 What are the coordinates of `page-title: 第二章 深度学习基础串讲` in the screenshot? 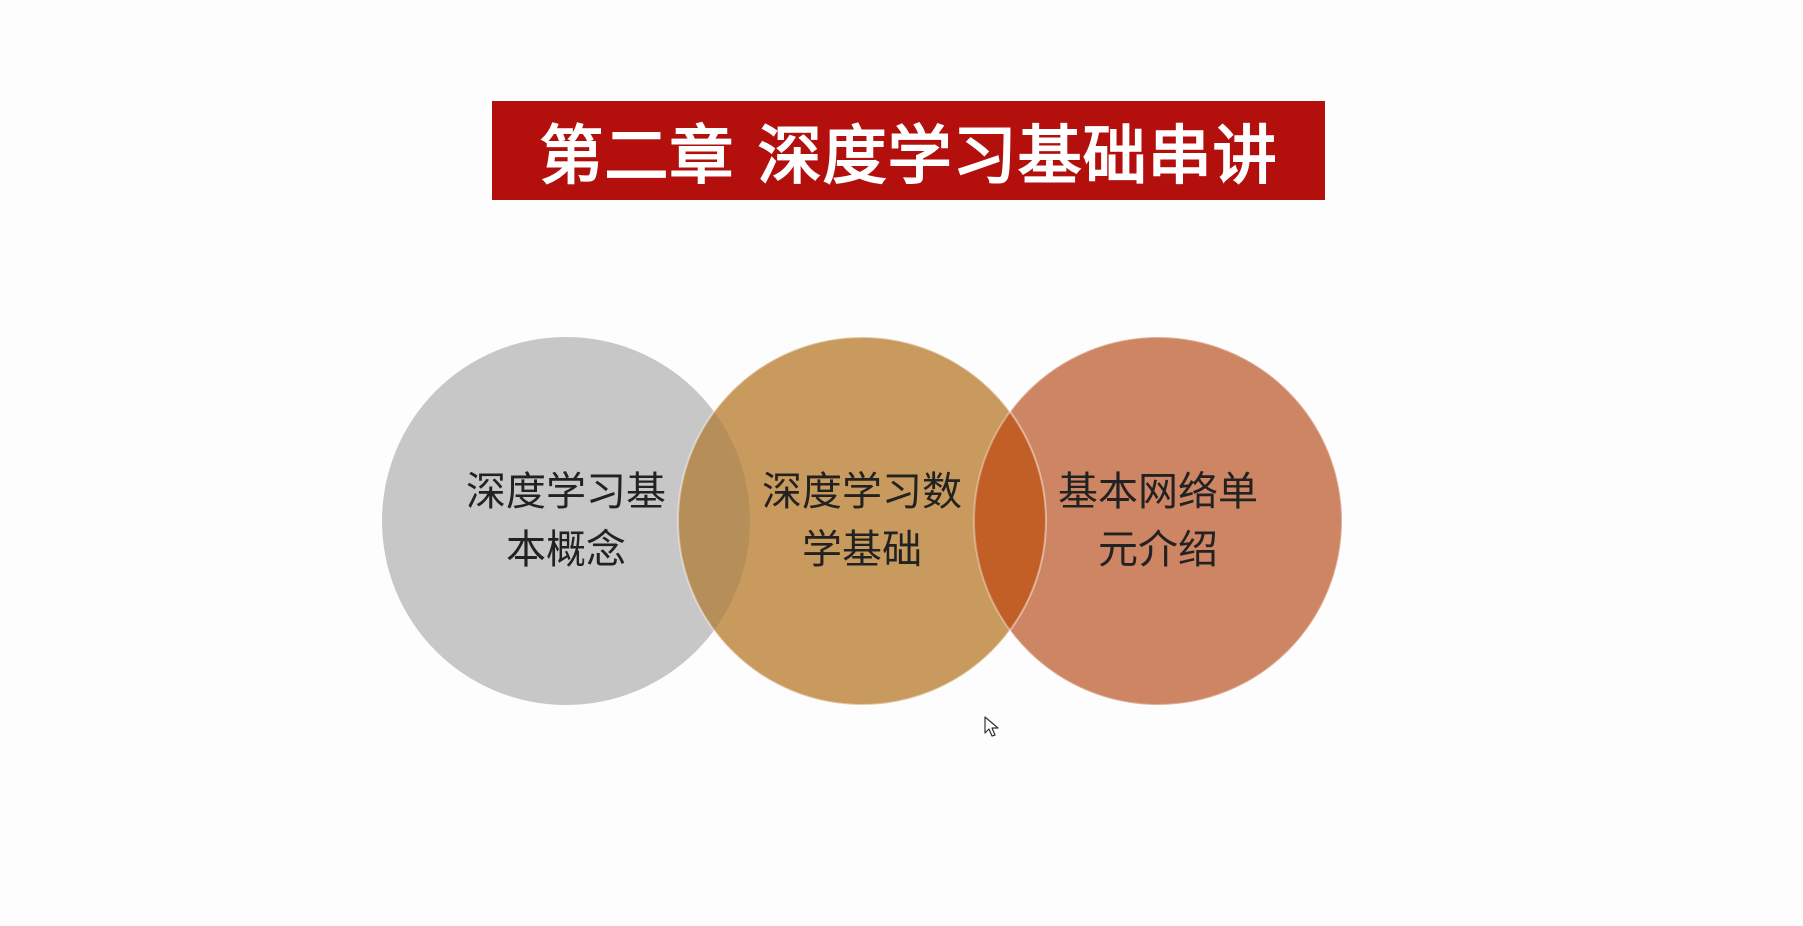 It's located at (908, 156).